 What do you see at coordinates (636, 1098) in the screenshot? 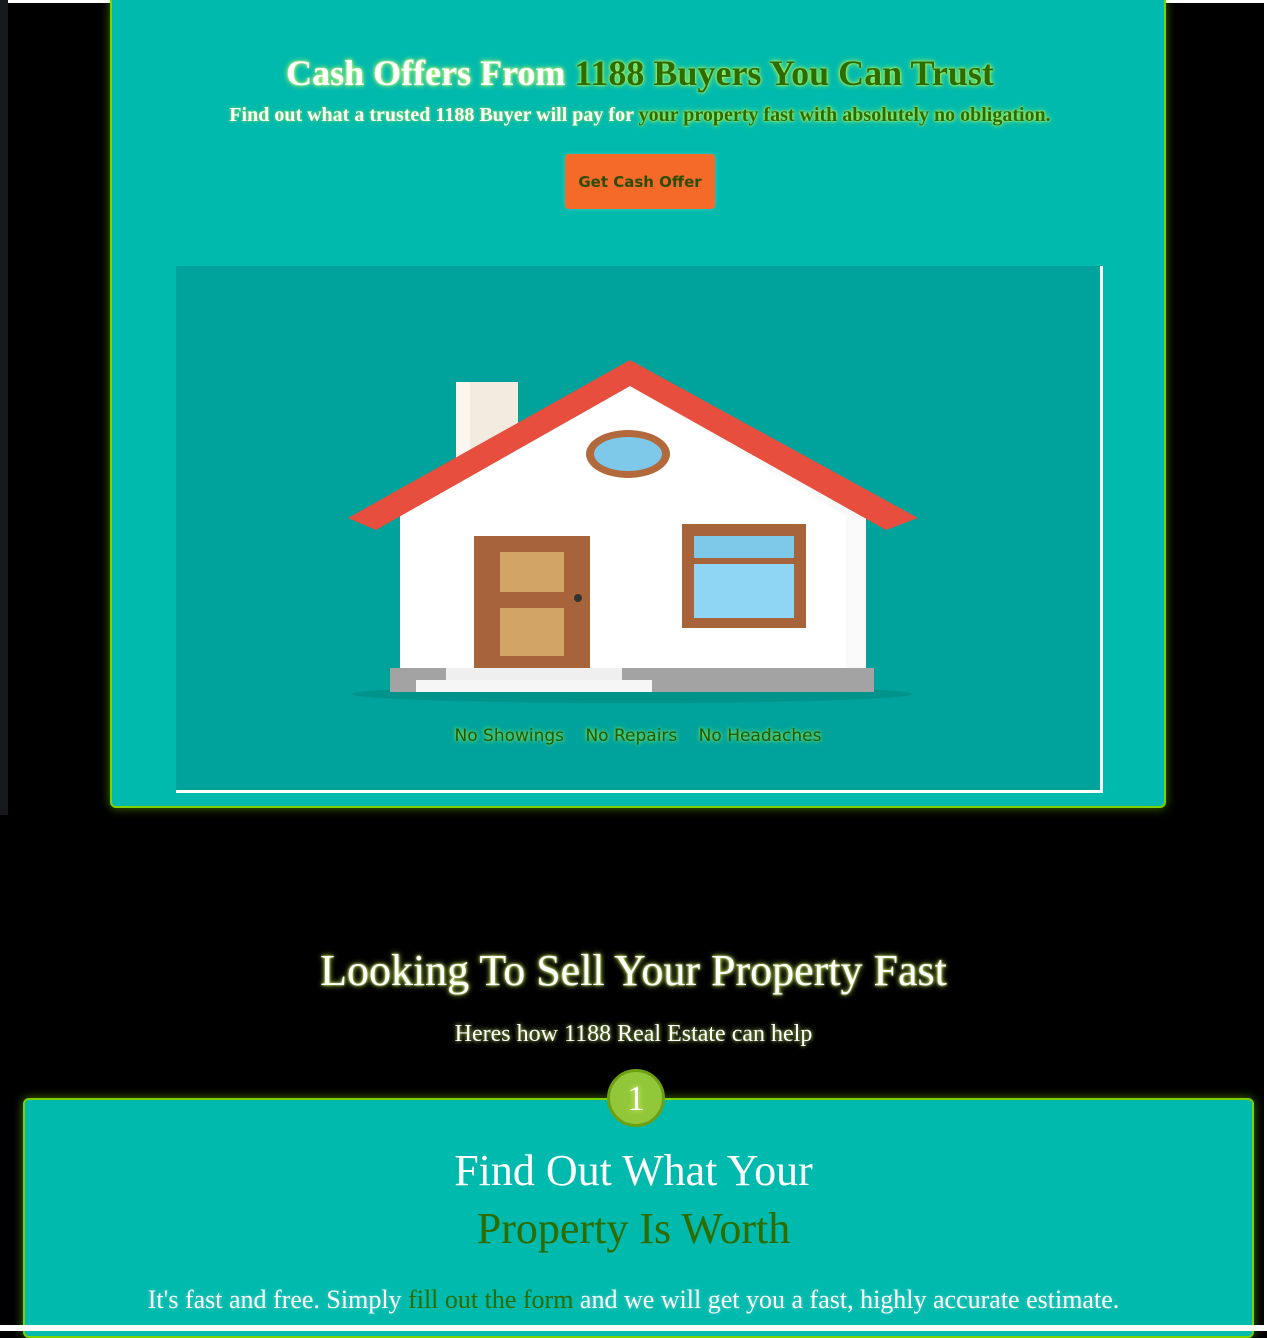
I see `step-number-badge: 1` at bounding box center [636, 1098].